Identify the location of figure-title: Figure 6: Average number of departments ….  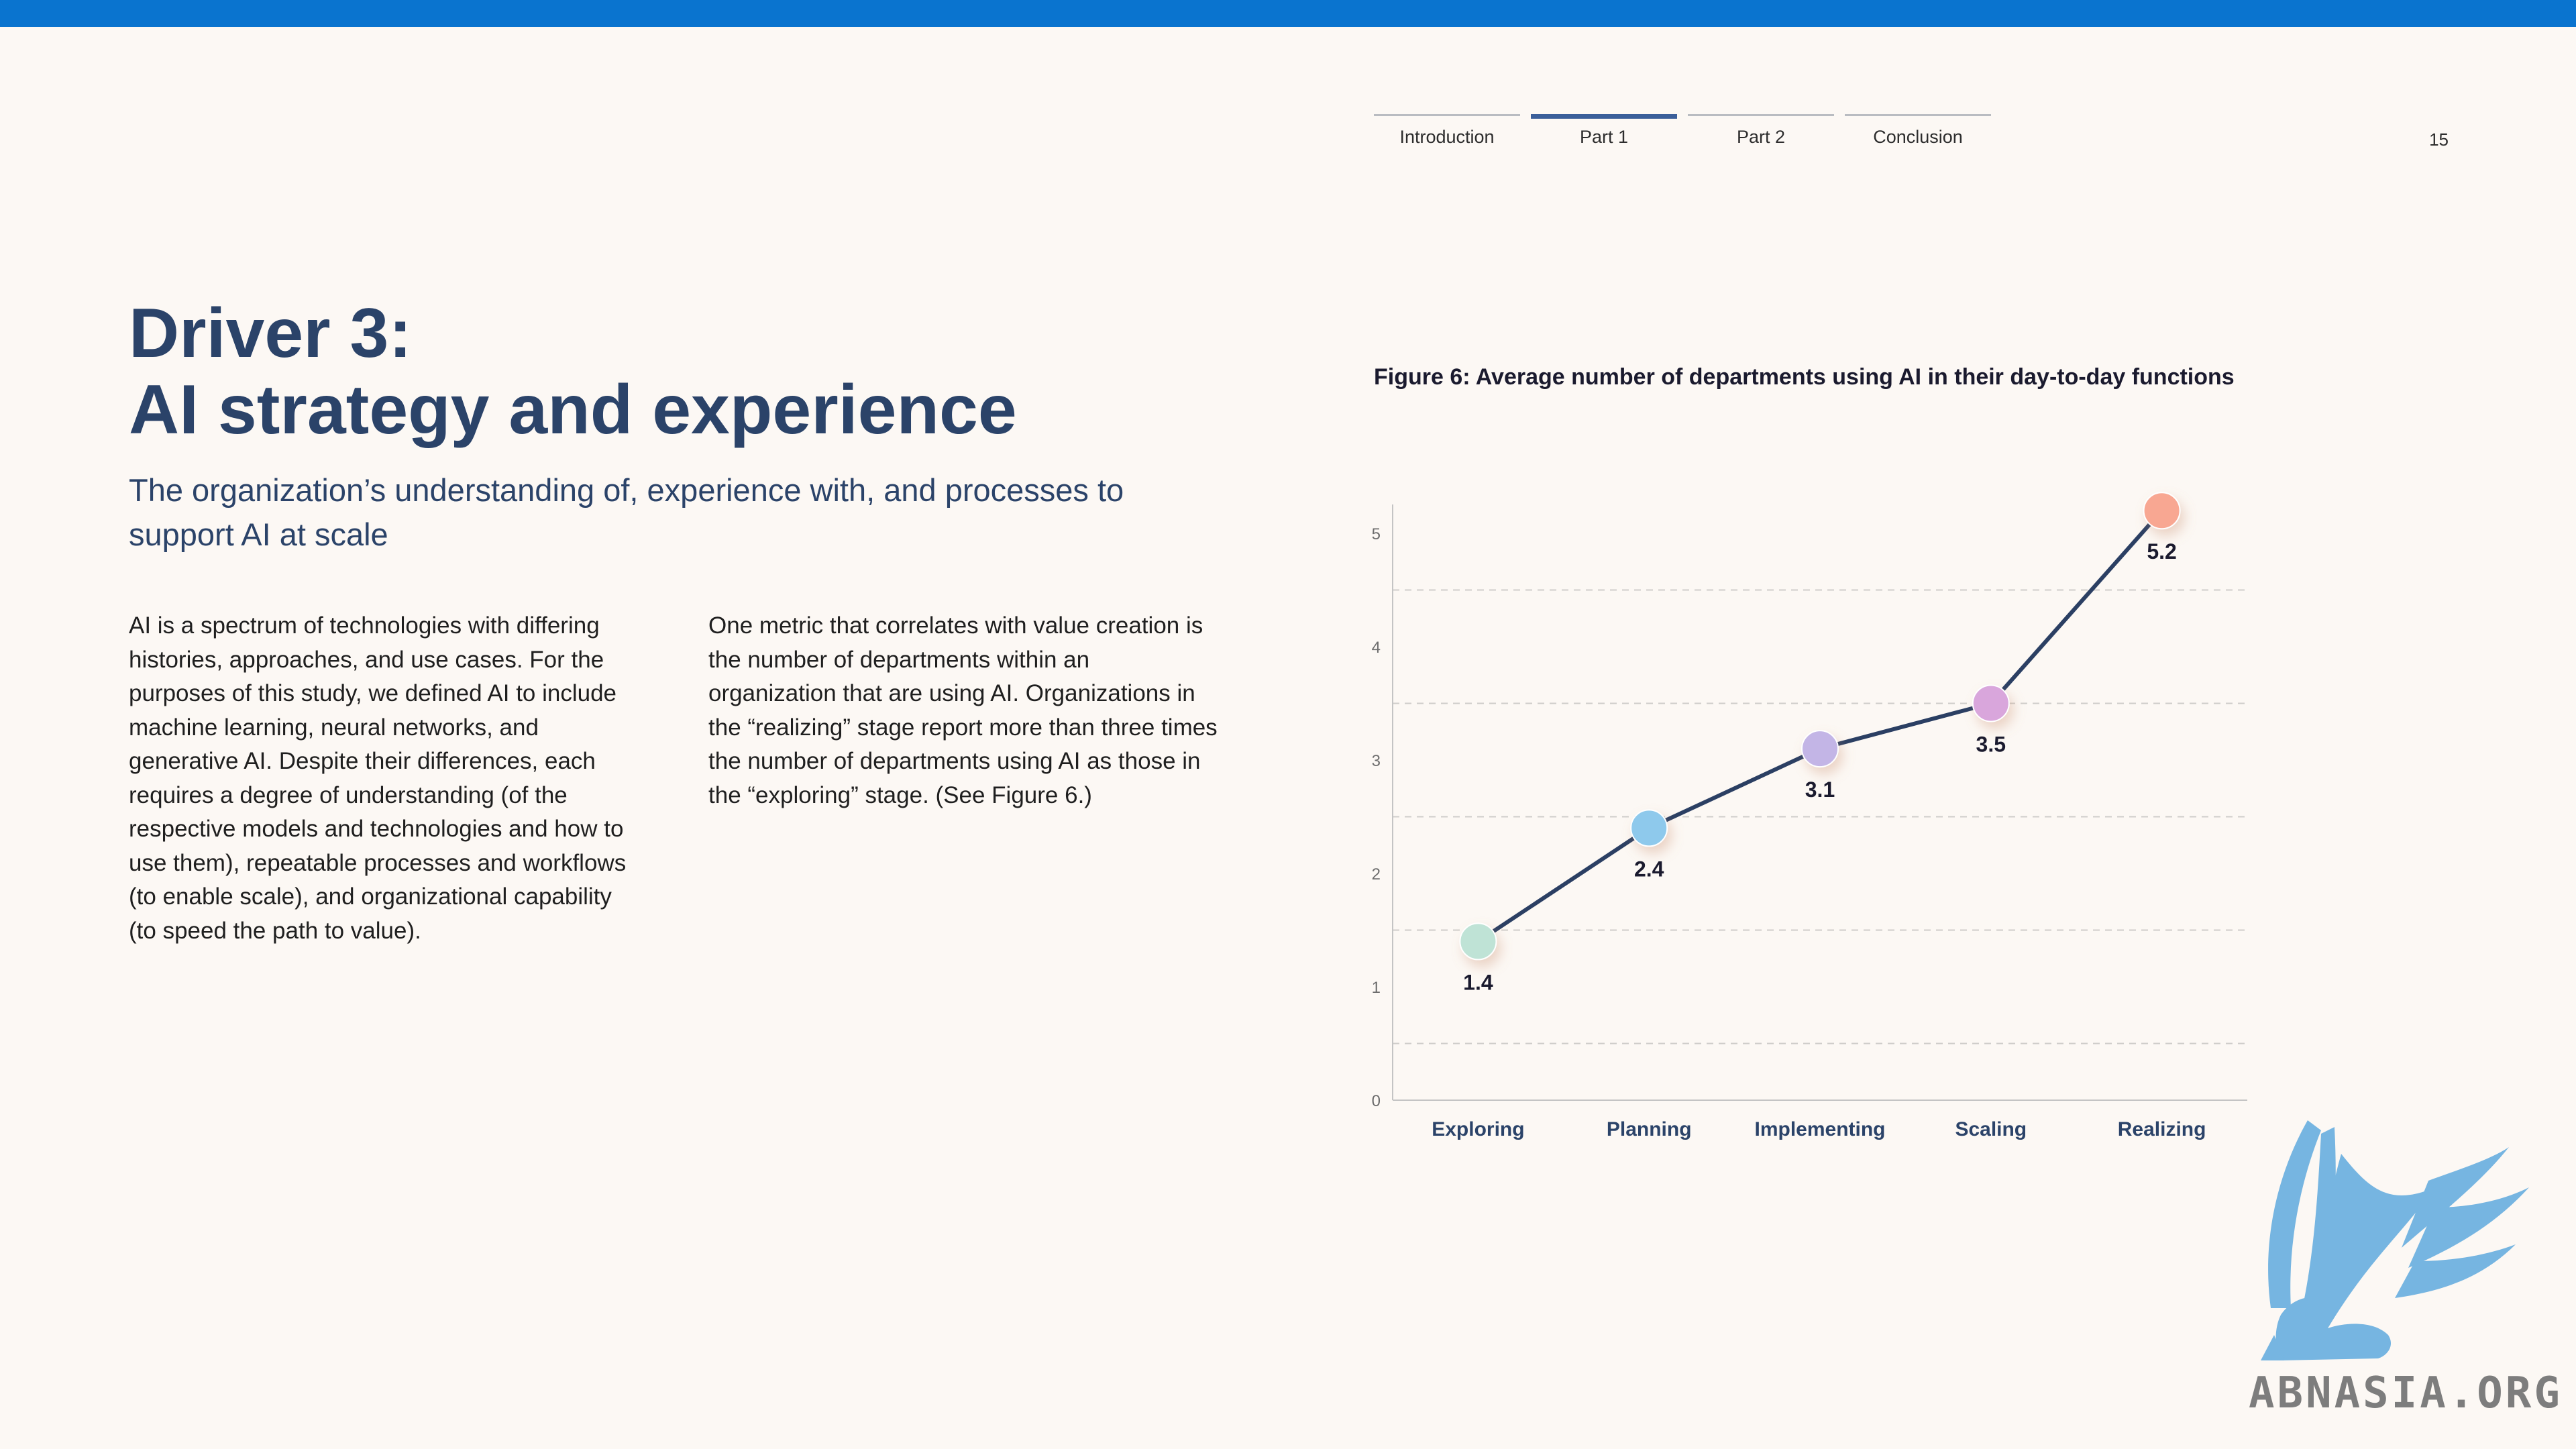
(1804, 377).